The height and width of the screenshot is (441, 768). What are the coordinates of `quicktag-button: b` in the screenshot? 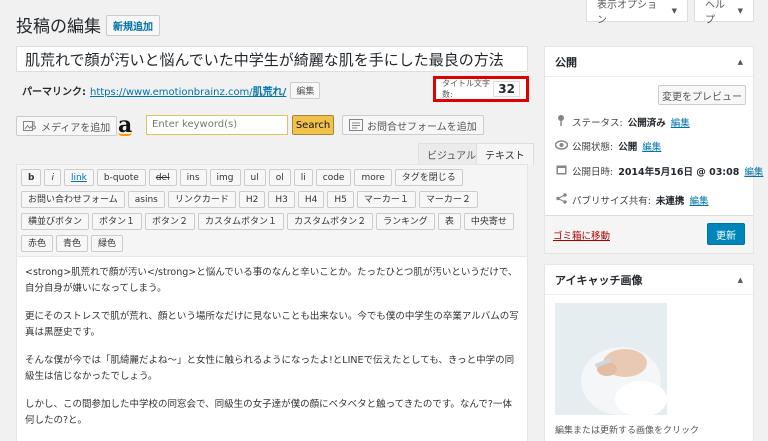 It's located at (31, 177).